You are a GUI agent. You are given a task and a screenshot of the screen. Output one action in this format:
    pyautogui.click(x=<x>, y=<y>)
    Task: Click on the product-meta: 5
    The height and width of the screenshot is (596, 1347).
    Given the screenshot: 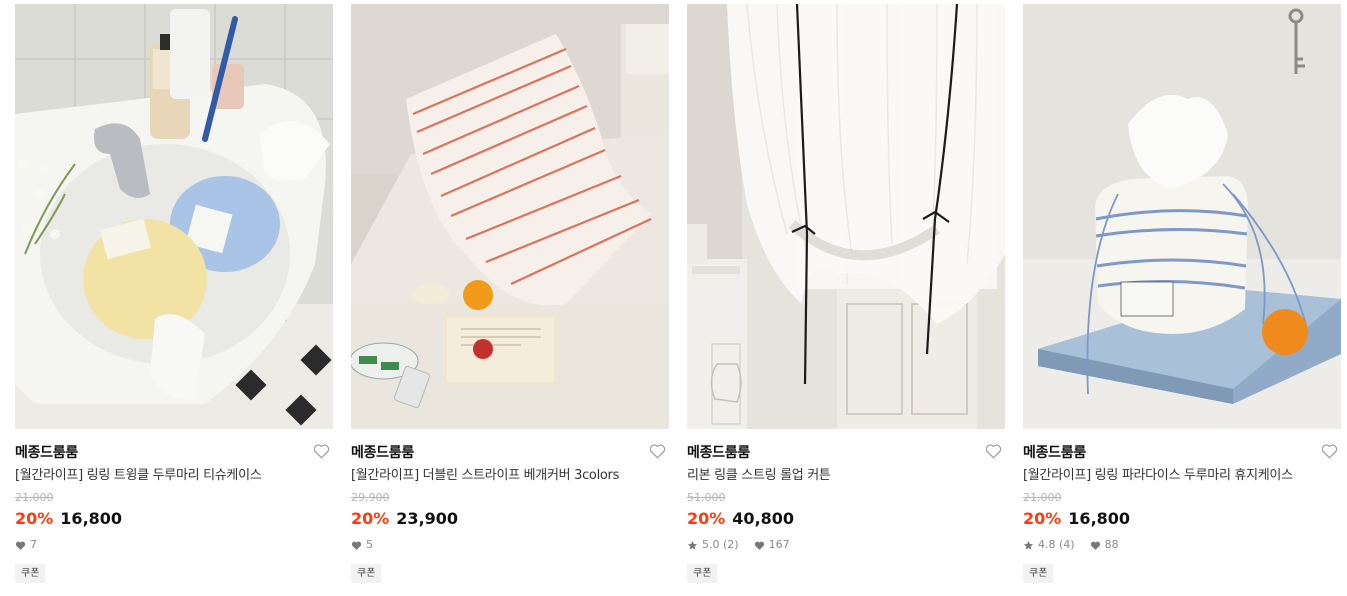 What is the action you would take?
    pyautogui.click(x=510, y=545)
    